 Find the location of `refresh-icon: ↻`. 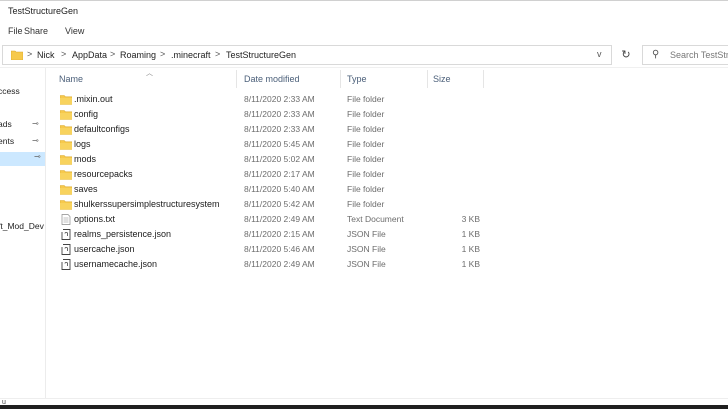

refresh-icon: ↻ is located at coordinates (626, 55).